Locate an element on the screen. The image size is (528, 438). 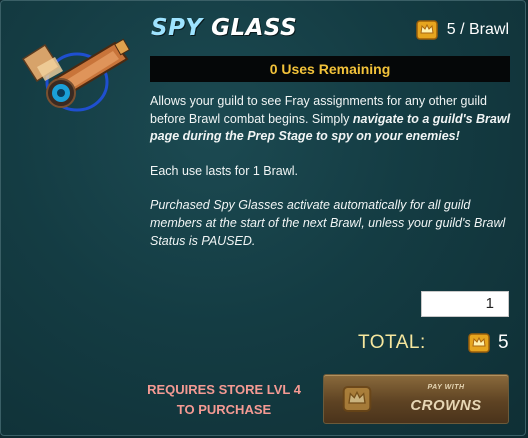
total-value: 5 is located at coordinates (503, 342).